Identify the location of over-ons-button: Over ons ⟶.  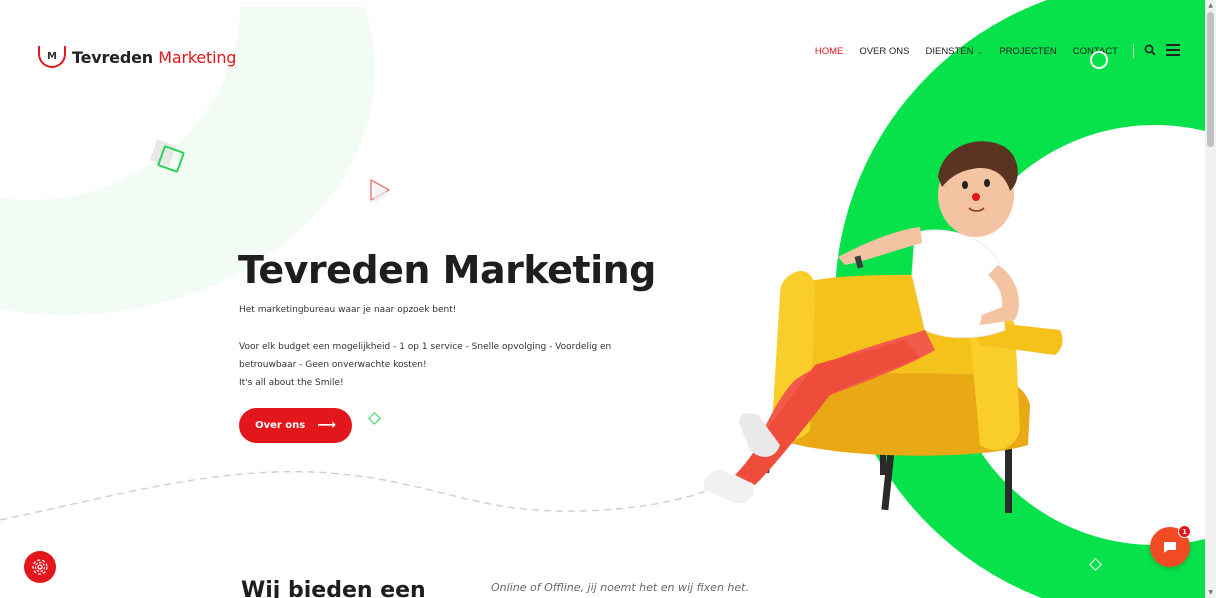
(295, 425).